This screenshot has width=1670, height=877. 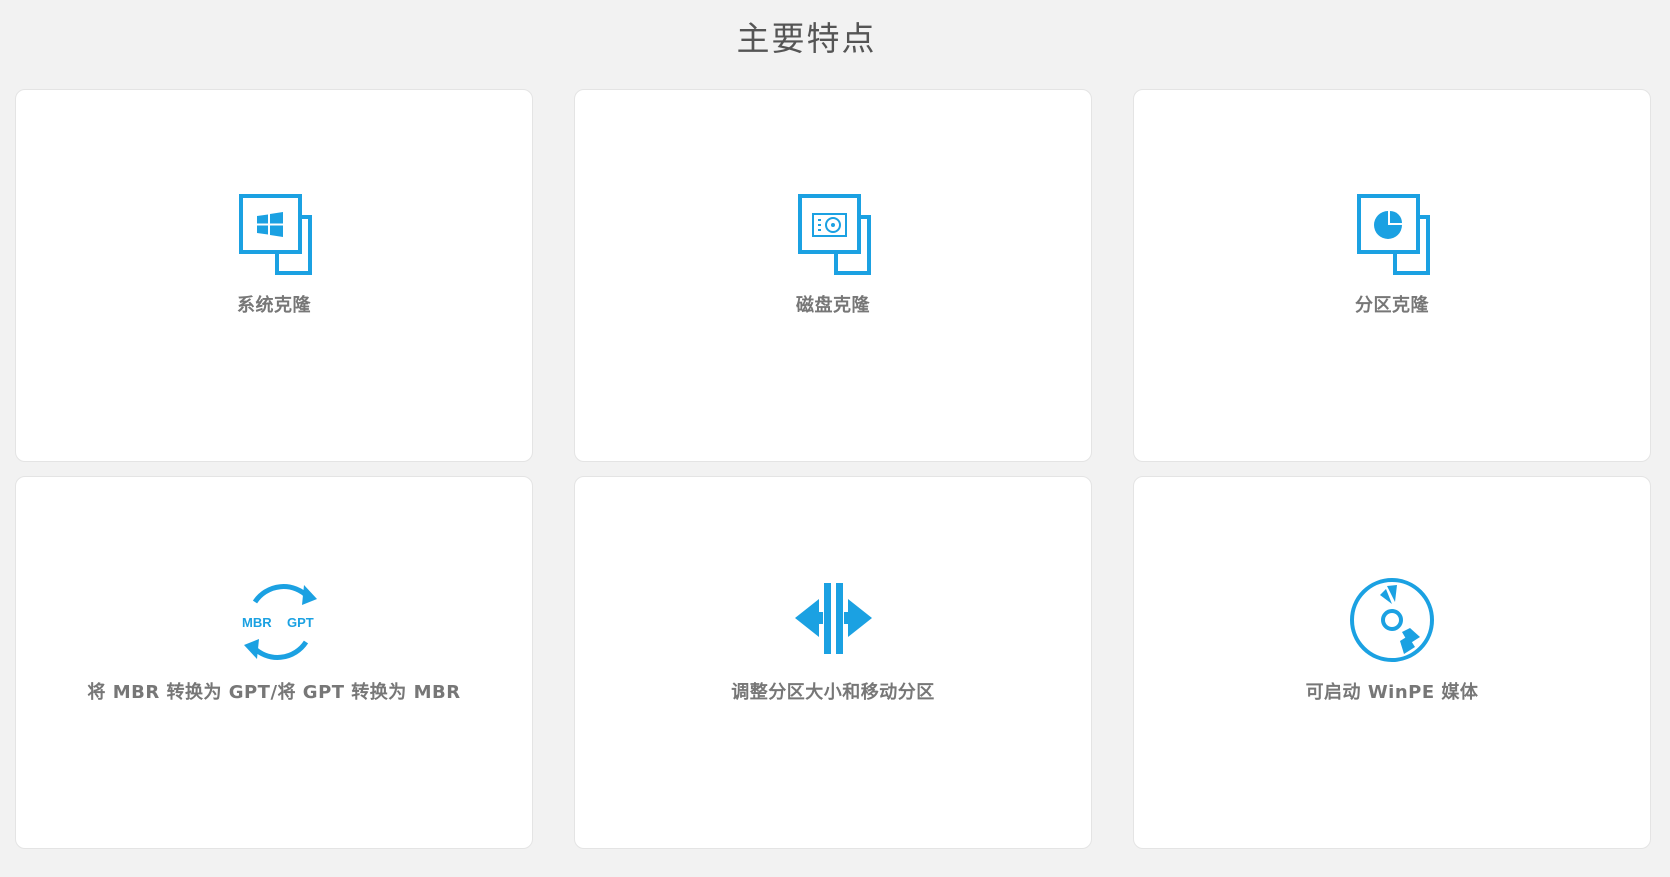 I want to click on feature-card-partition-clone: 分区克隆, so click(x=1392, y=275).